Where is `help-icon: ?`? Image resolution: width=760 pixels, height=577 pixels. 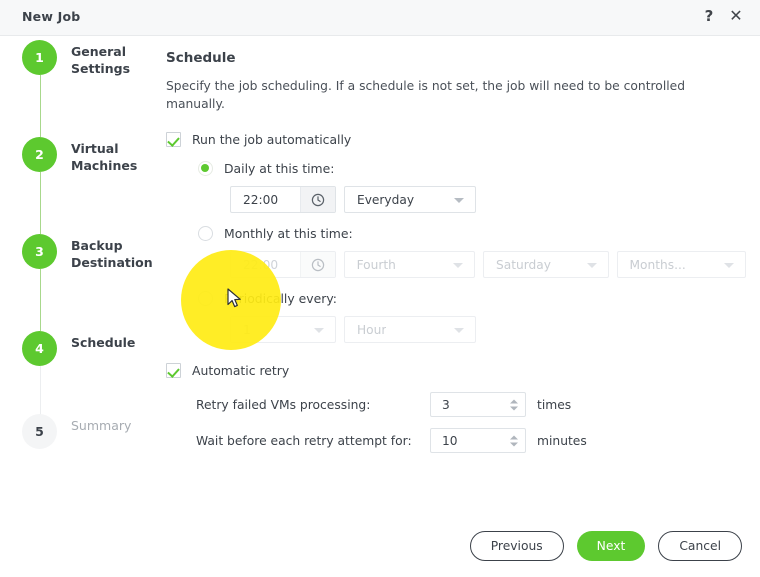 help-icon: ? is located at coordinates (709, 16).